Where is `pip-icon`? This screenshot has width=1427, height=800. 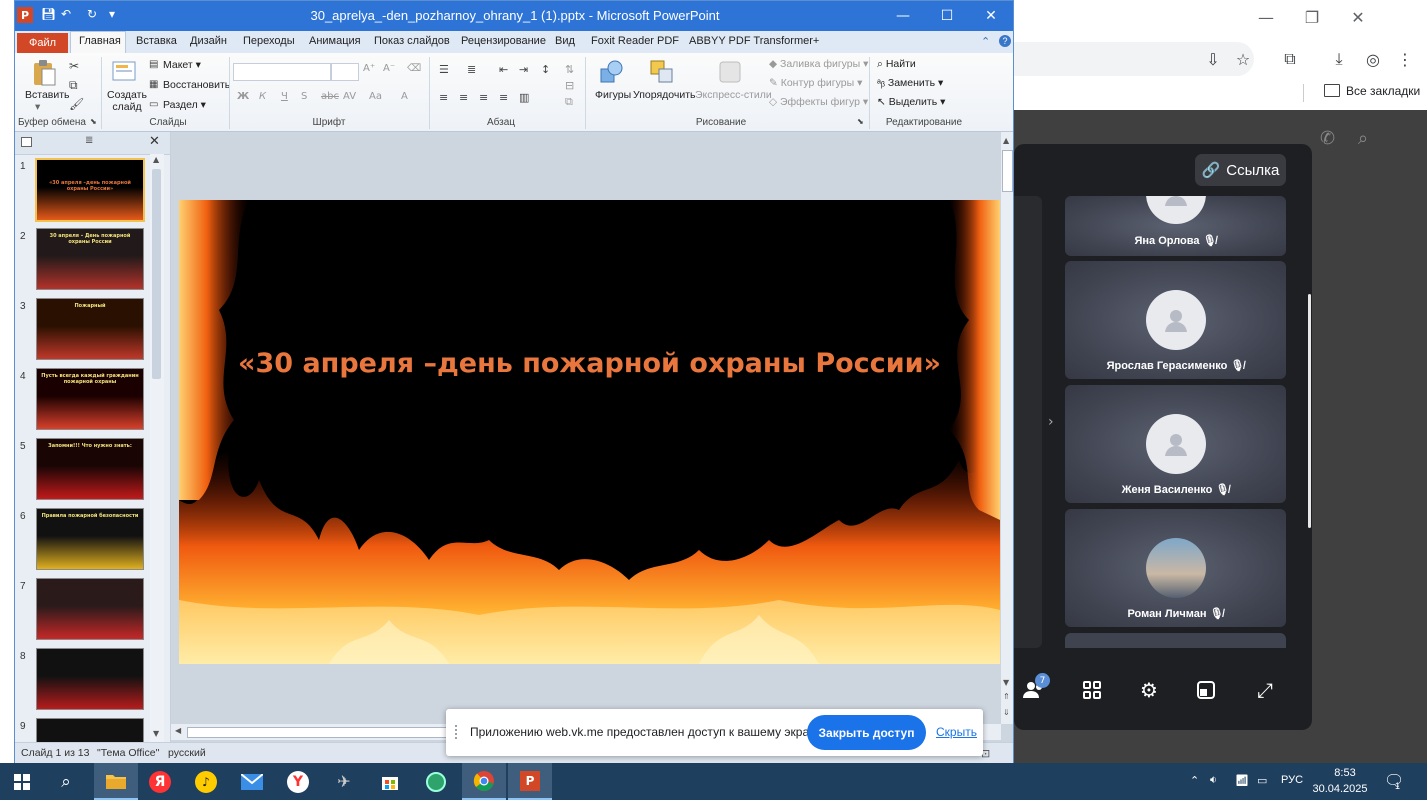
pip-icon is located at coordinates (1206, 690).